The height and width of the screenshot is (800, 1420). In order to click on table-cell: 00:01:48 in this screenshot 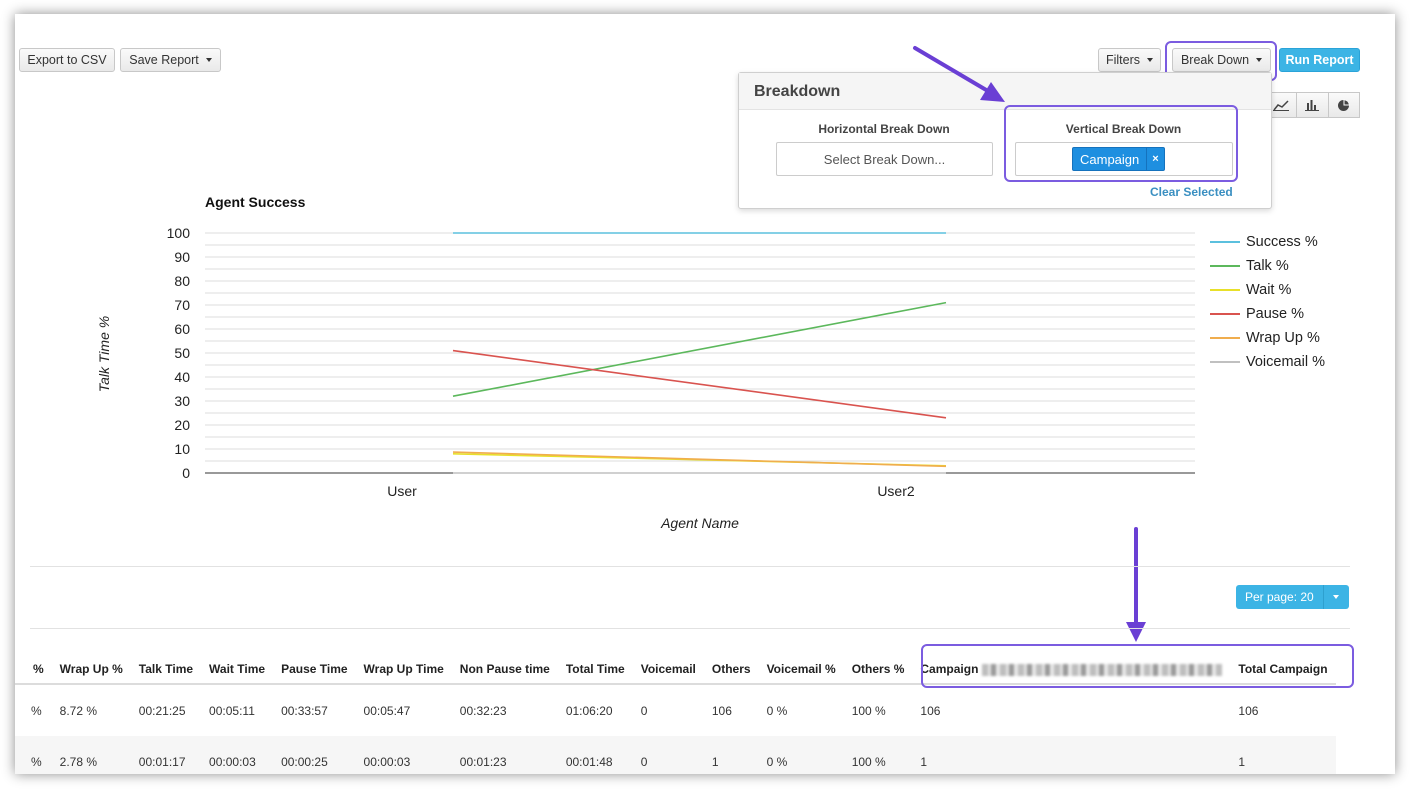, I will do `click(595, 755)`.